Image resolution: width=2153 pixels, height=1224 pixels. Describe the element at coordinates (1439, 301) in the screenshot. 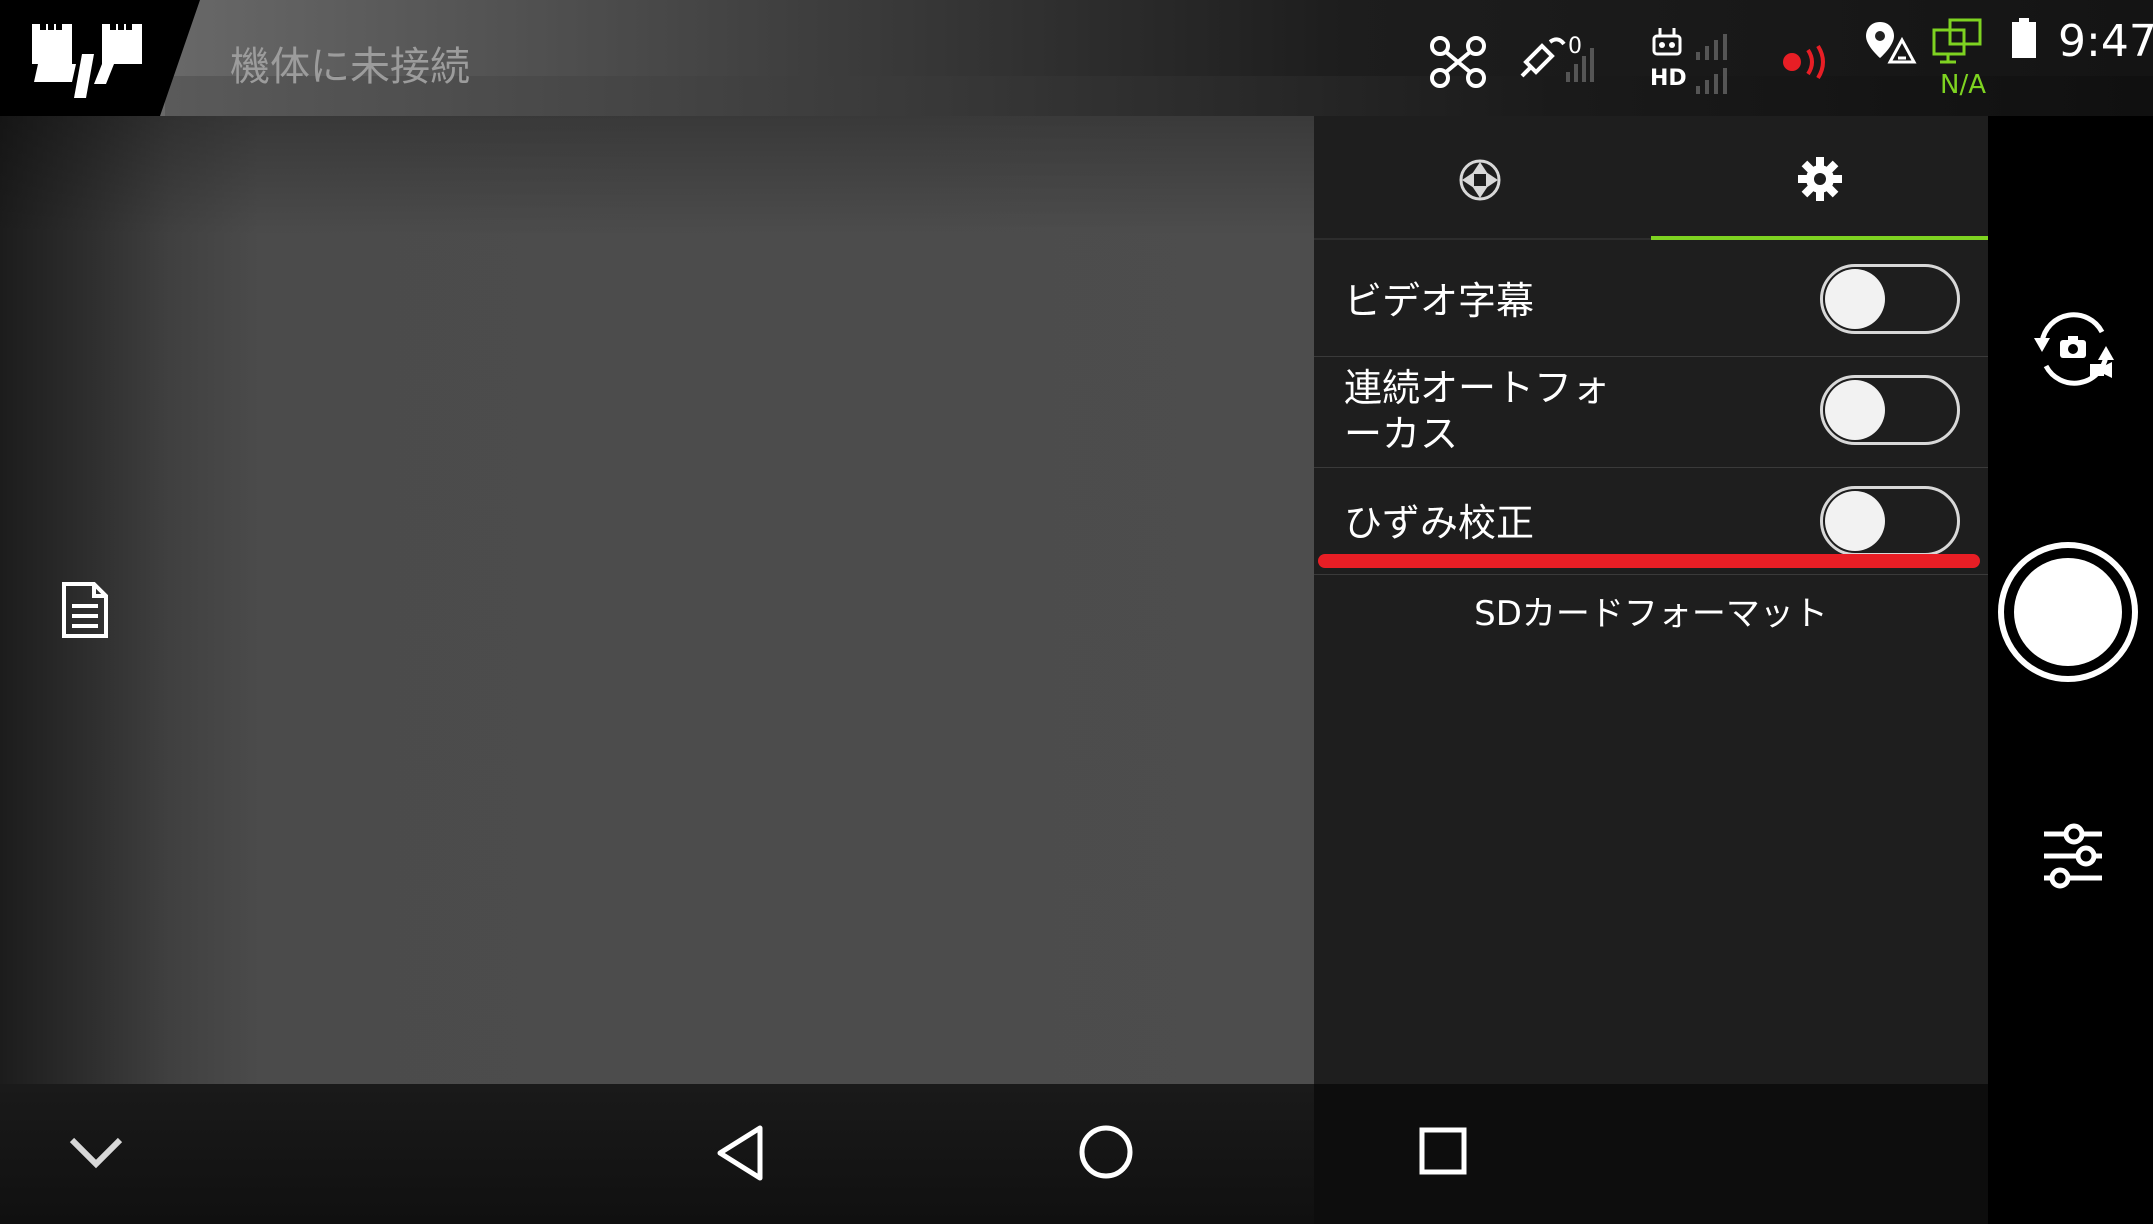

I see `setting-label-video-caption: ビデオ字幕` at that location.